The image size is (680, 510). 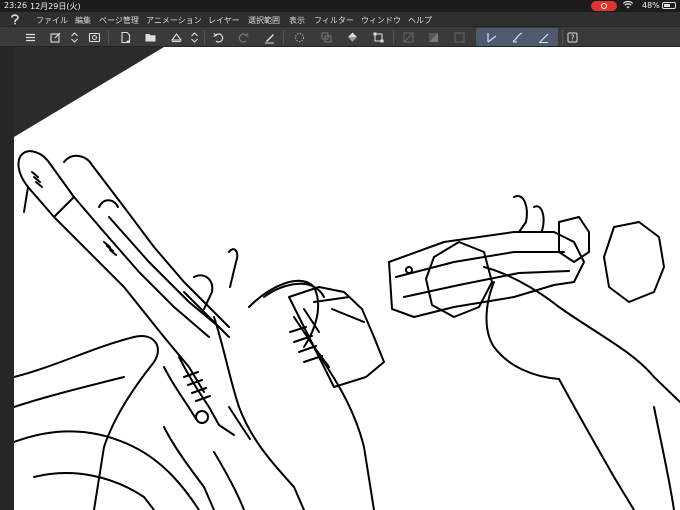 What do you see at coordinates (94, 37) in the screenshot?
I see `onion-icon` at bounding box center [94, 37].